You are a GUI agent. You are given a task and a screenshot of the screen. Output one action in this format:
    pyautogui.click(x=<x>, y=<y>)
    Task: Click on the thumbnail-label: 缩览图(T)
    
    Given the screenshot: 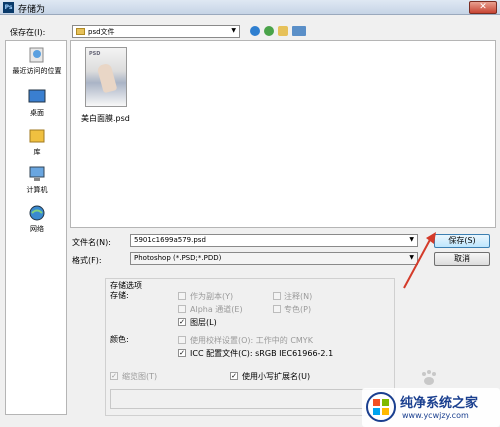 What is the action you would take?
    pyautogui.click(x=140, y=376)
    